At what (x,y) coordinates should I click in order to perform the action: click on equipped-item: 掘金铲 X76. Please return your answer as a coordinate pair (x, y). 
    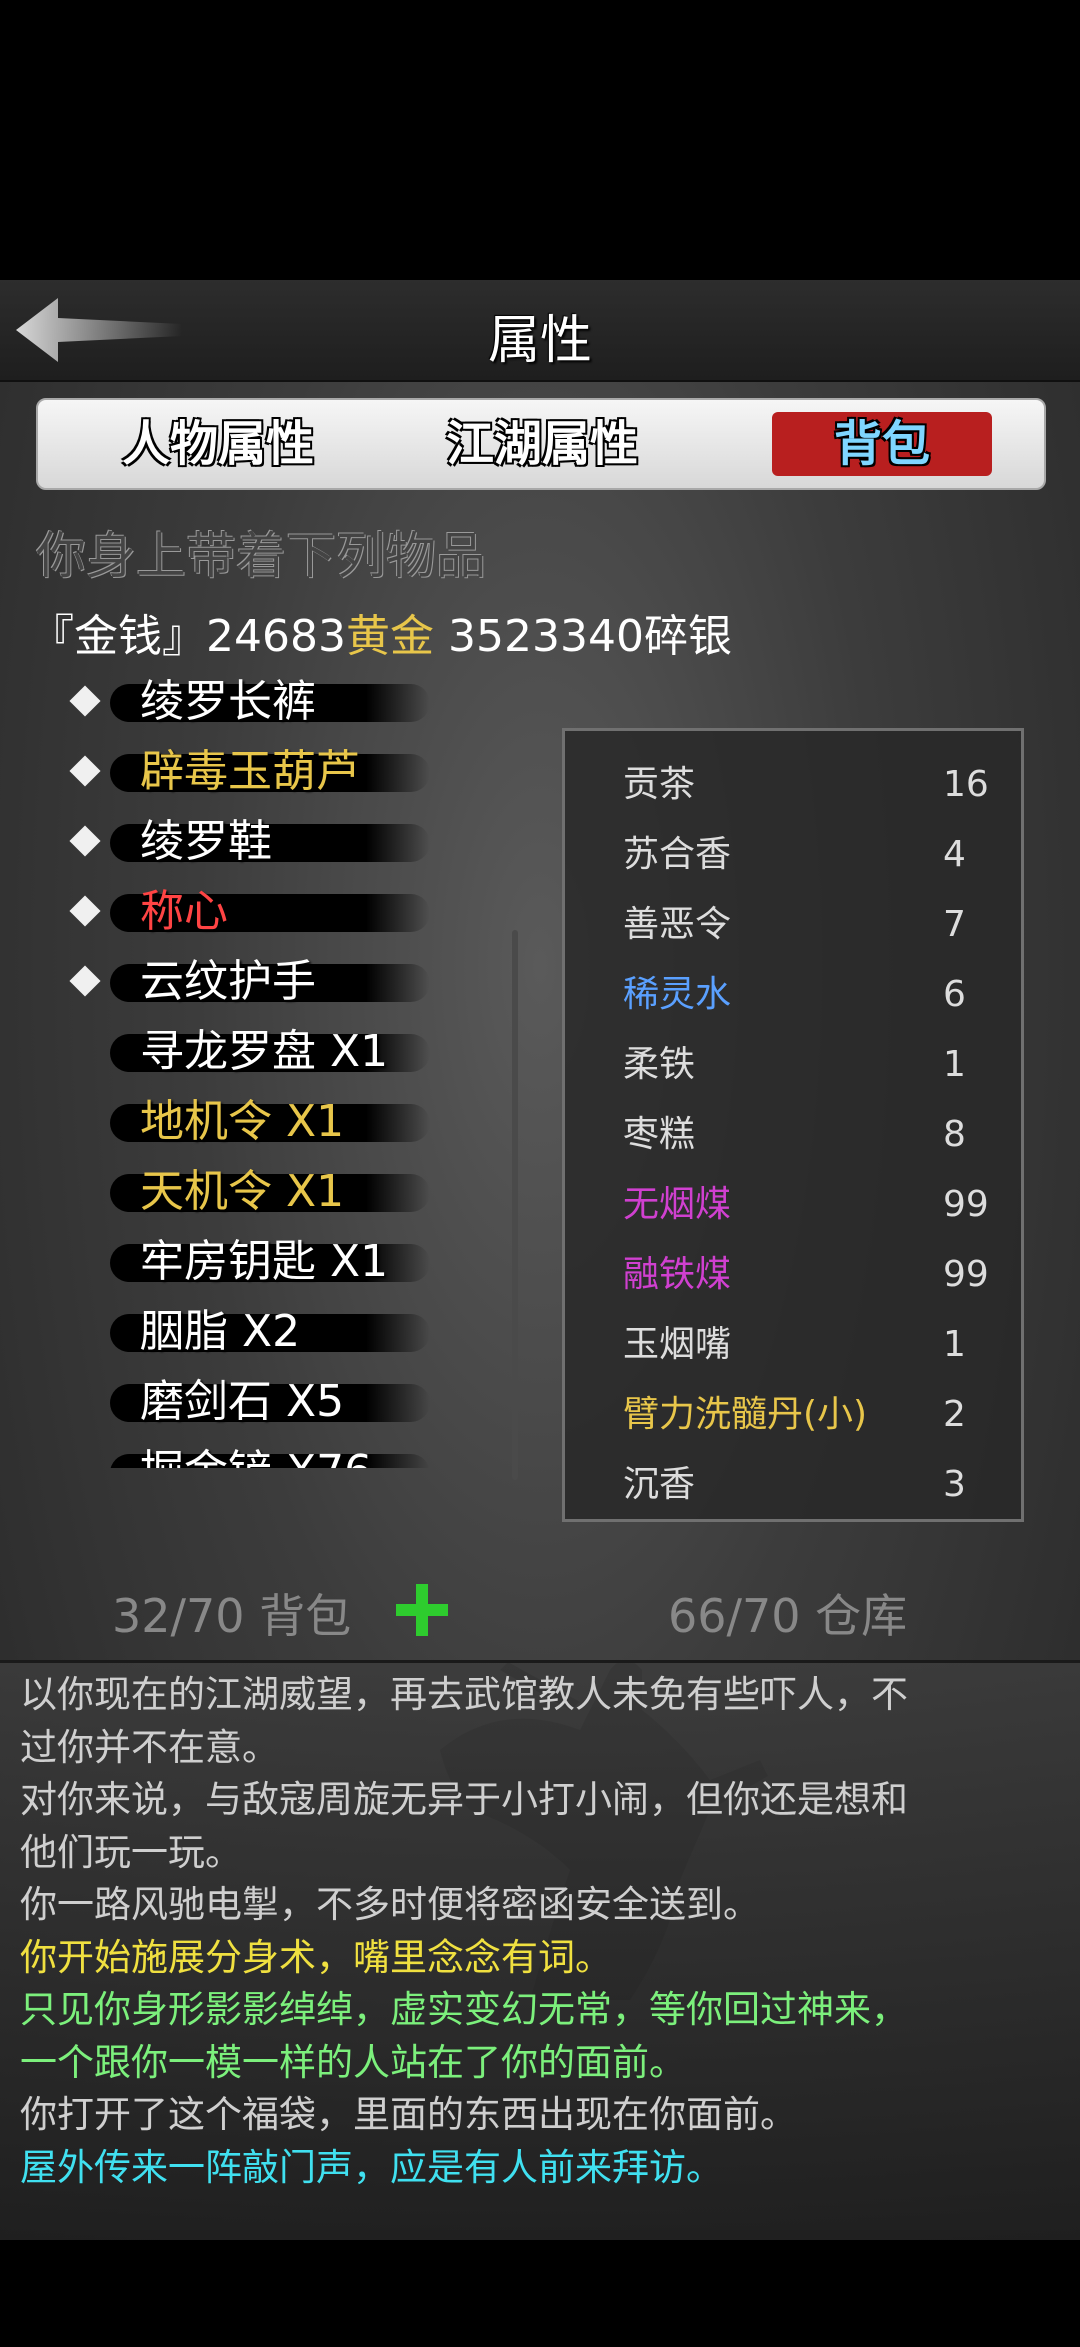
    Looking at the image, I should click on (280, 1455).